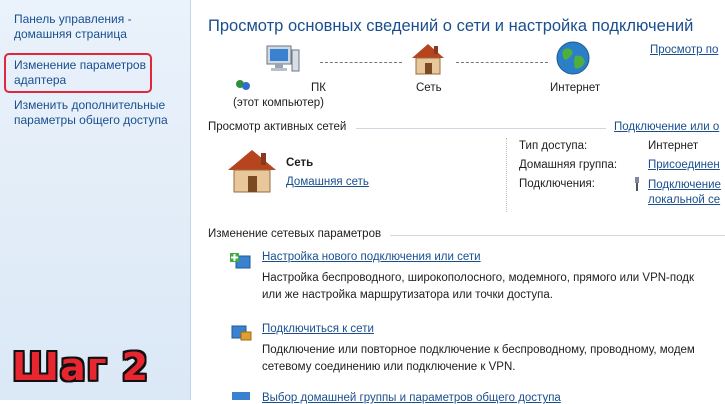  I want to click on change-settings-header: Изменение сетевых параметров, so click(295, 234).